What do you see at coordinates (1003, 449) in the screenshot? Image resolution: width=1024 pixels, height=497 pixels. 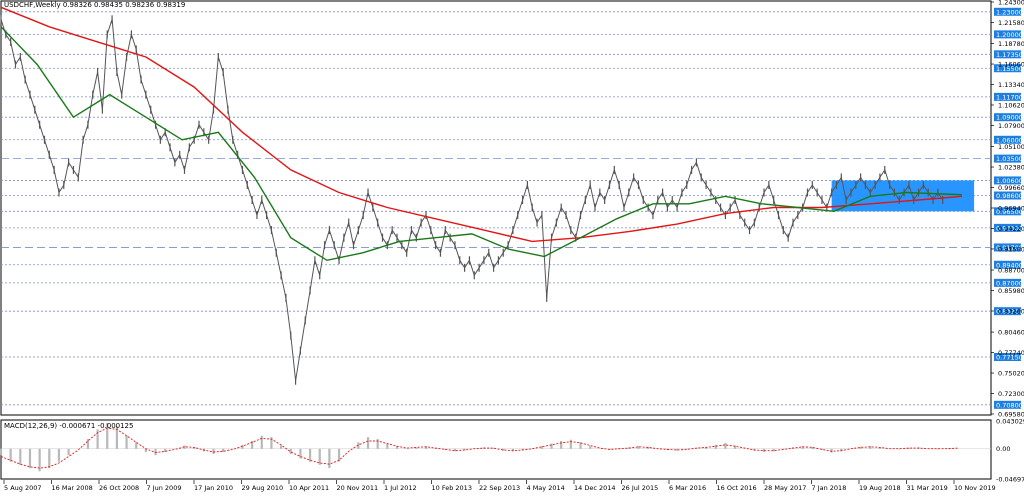 I see `macd-tick-label-1: 0.00` at bounding box center [1003, 449].